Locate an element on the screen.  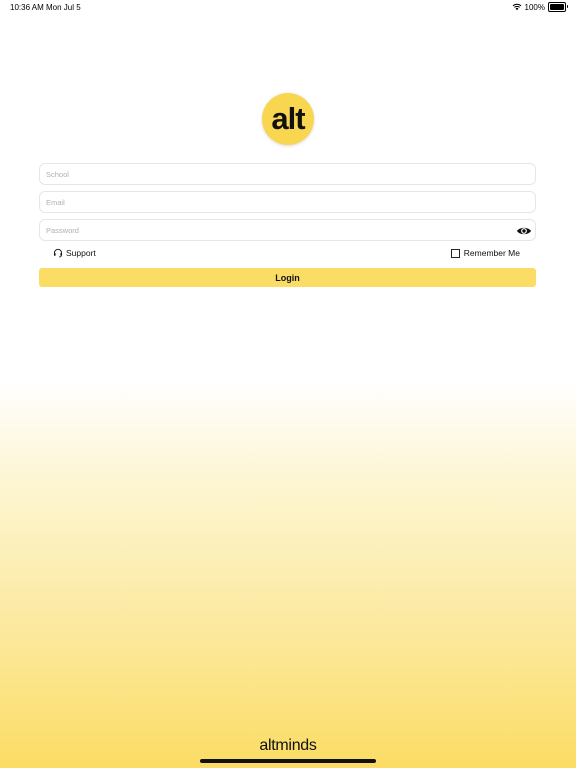
status-right: 100% is located at coordinates (540, 7).